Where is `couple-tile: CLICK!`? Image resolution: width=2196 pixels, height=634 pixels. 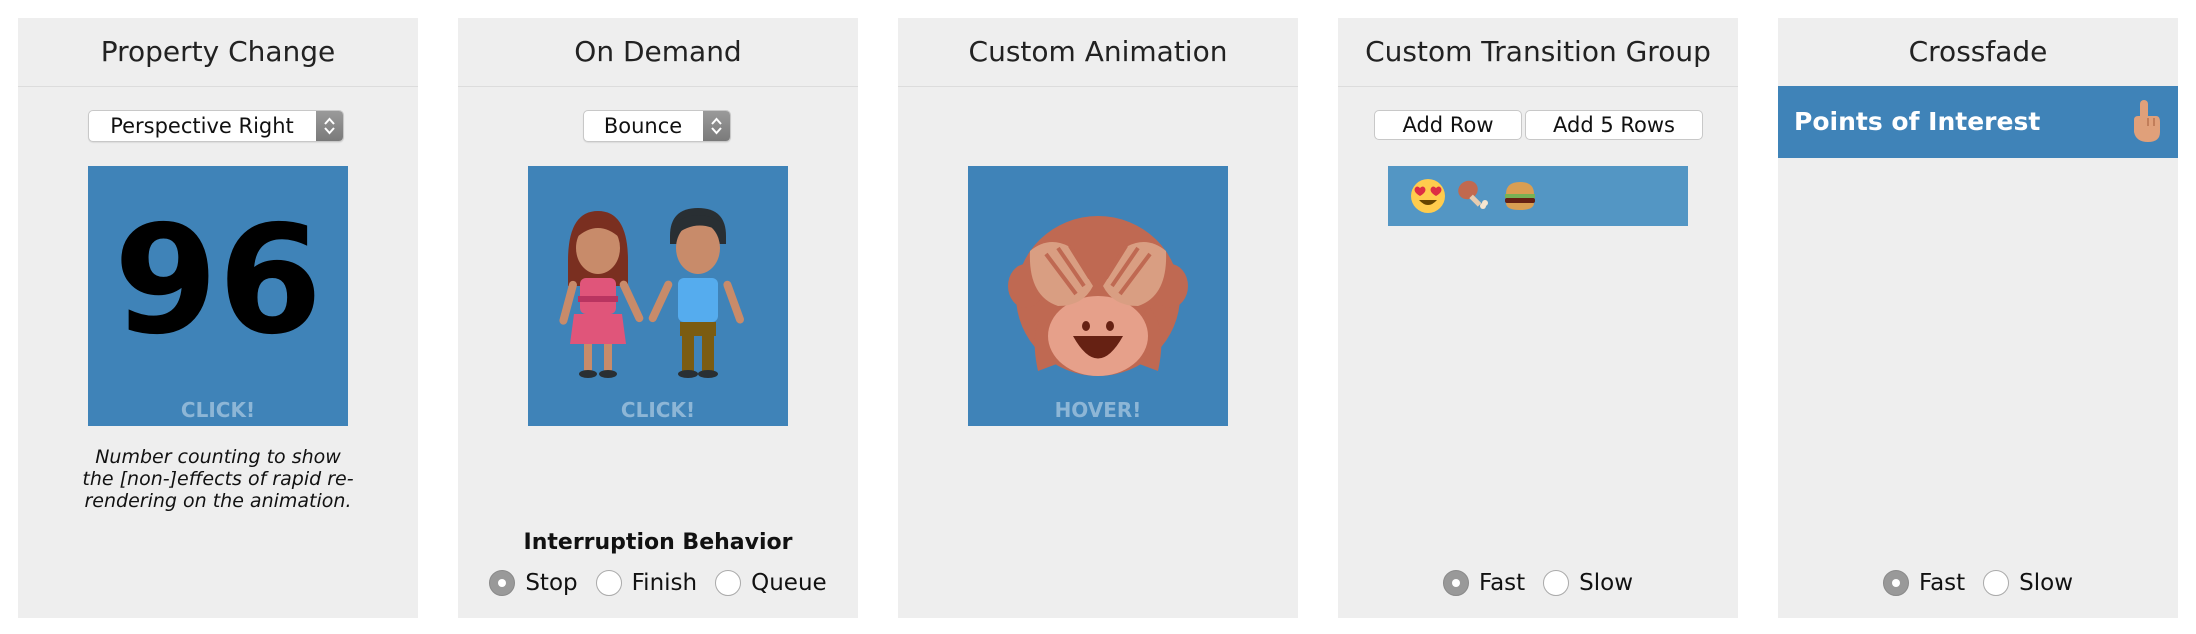 couple-tile: CLICK! is located at coordinates (658, 296).